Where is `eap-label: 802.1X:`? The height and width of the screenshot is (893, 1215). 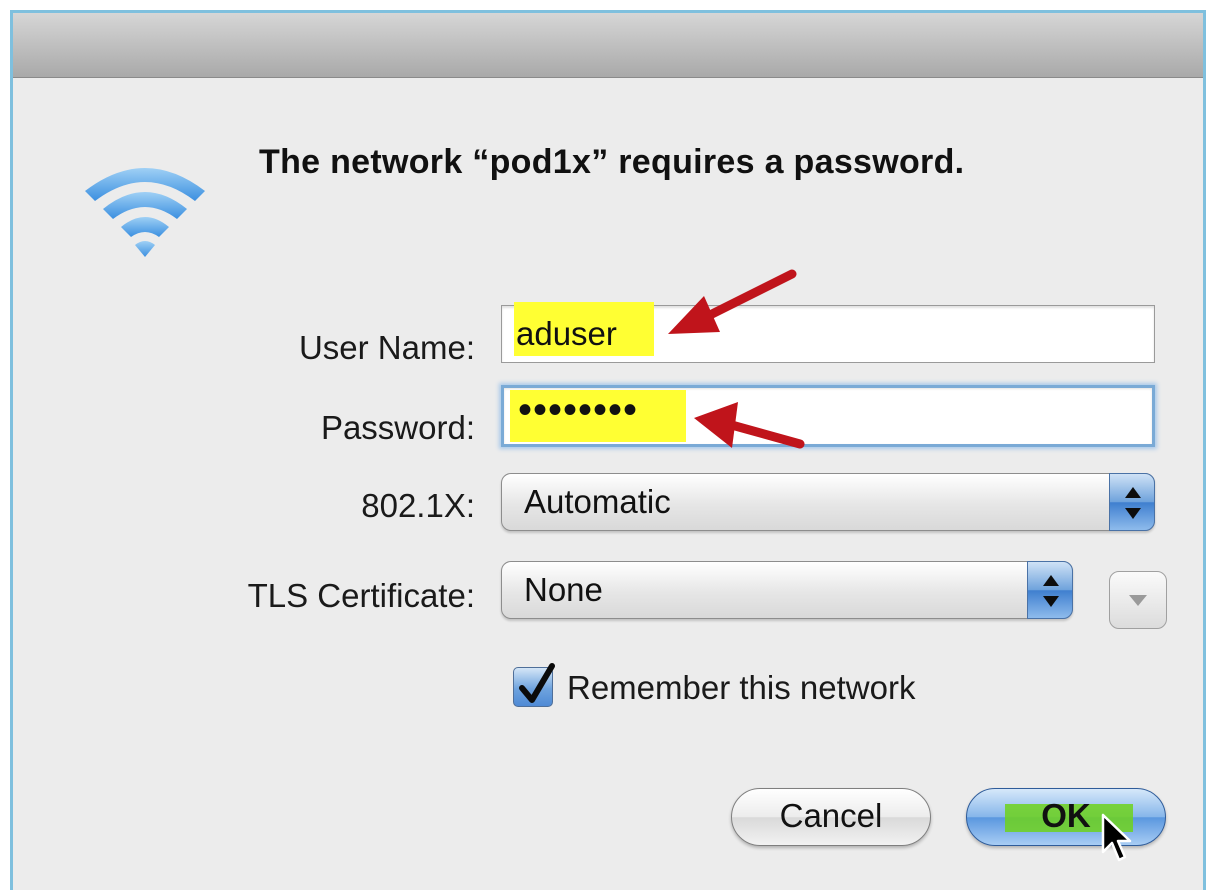
eap-label: 802.1X: is located at coordinates (418, 505).